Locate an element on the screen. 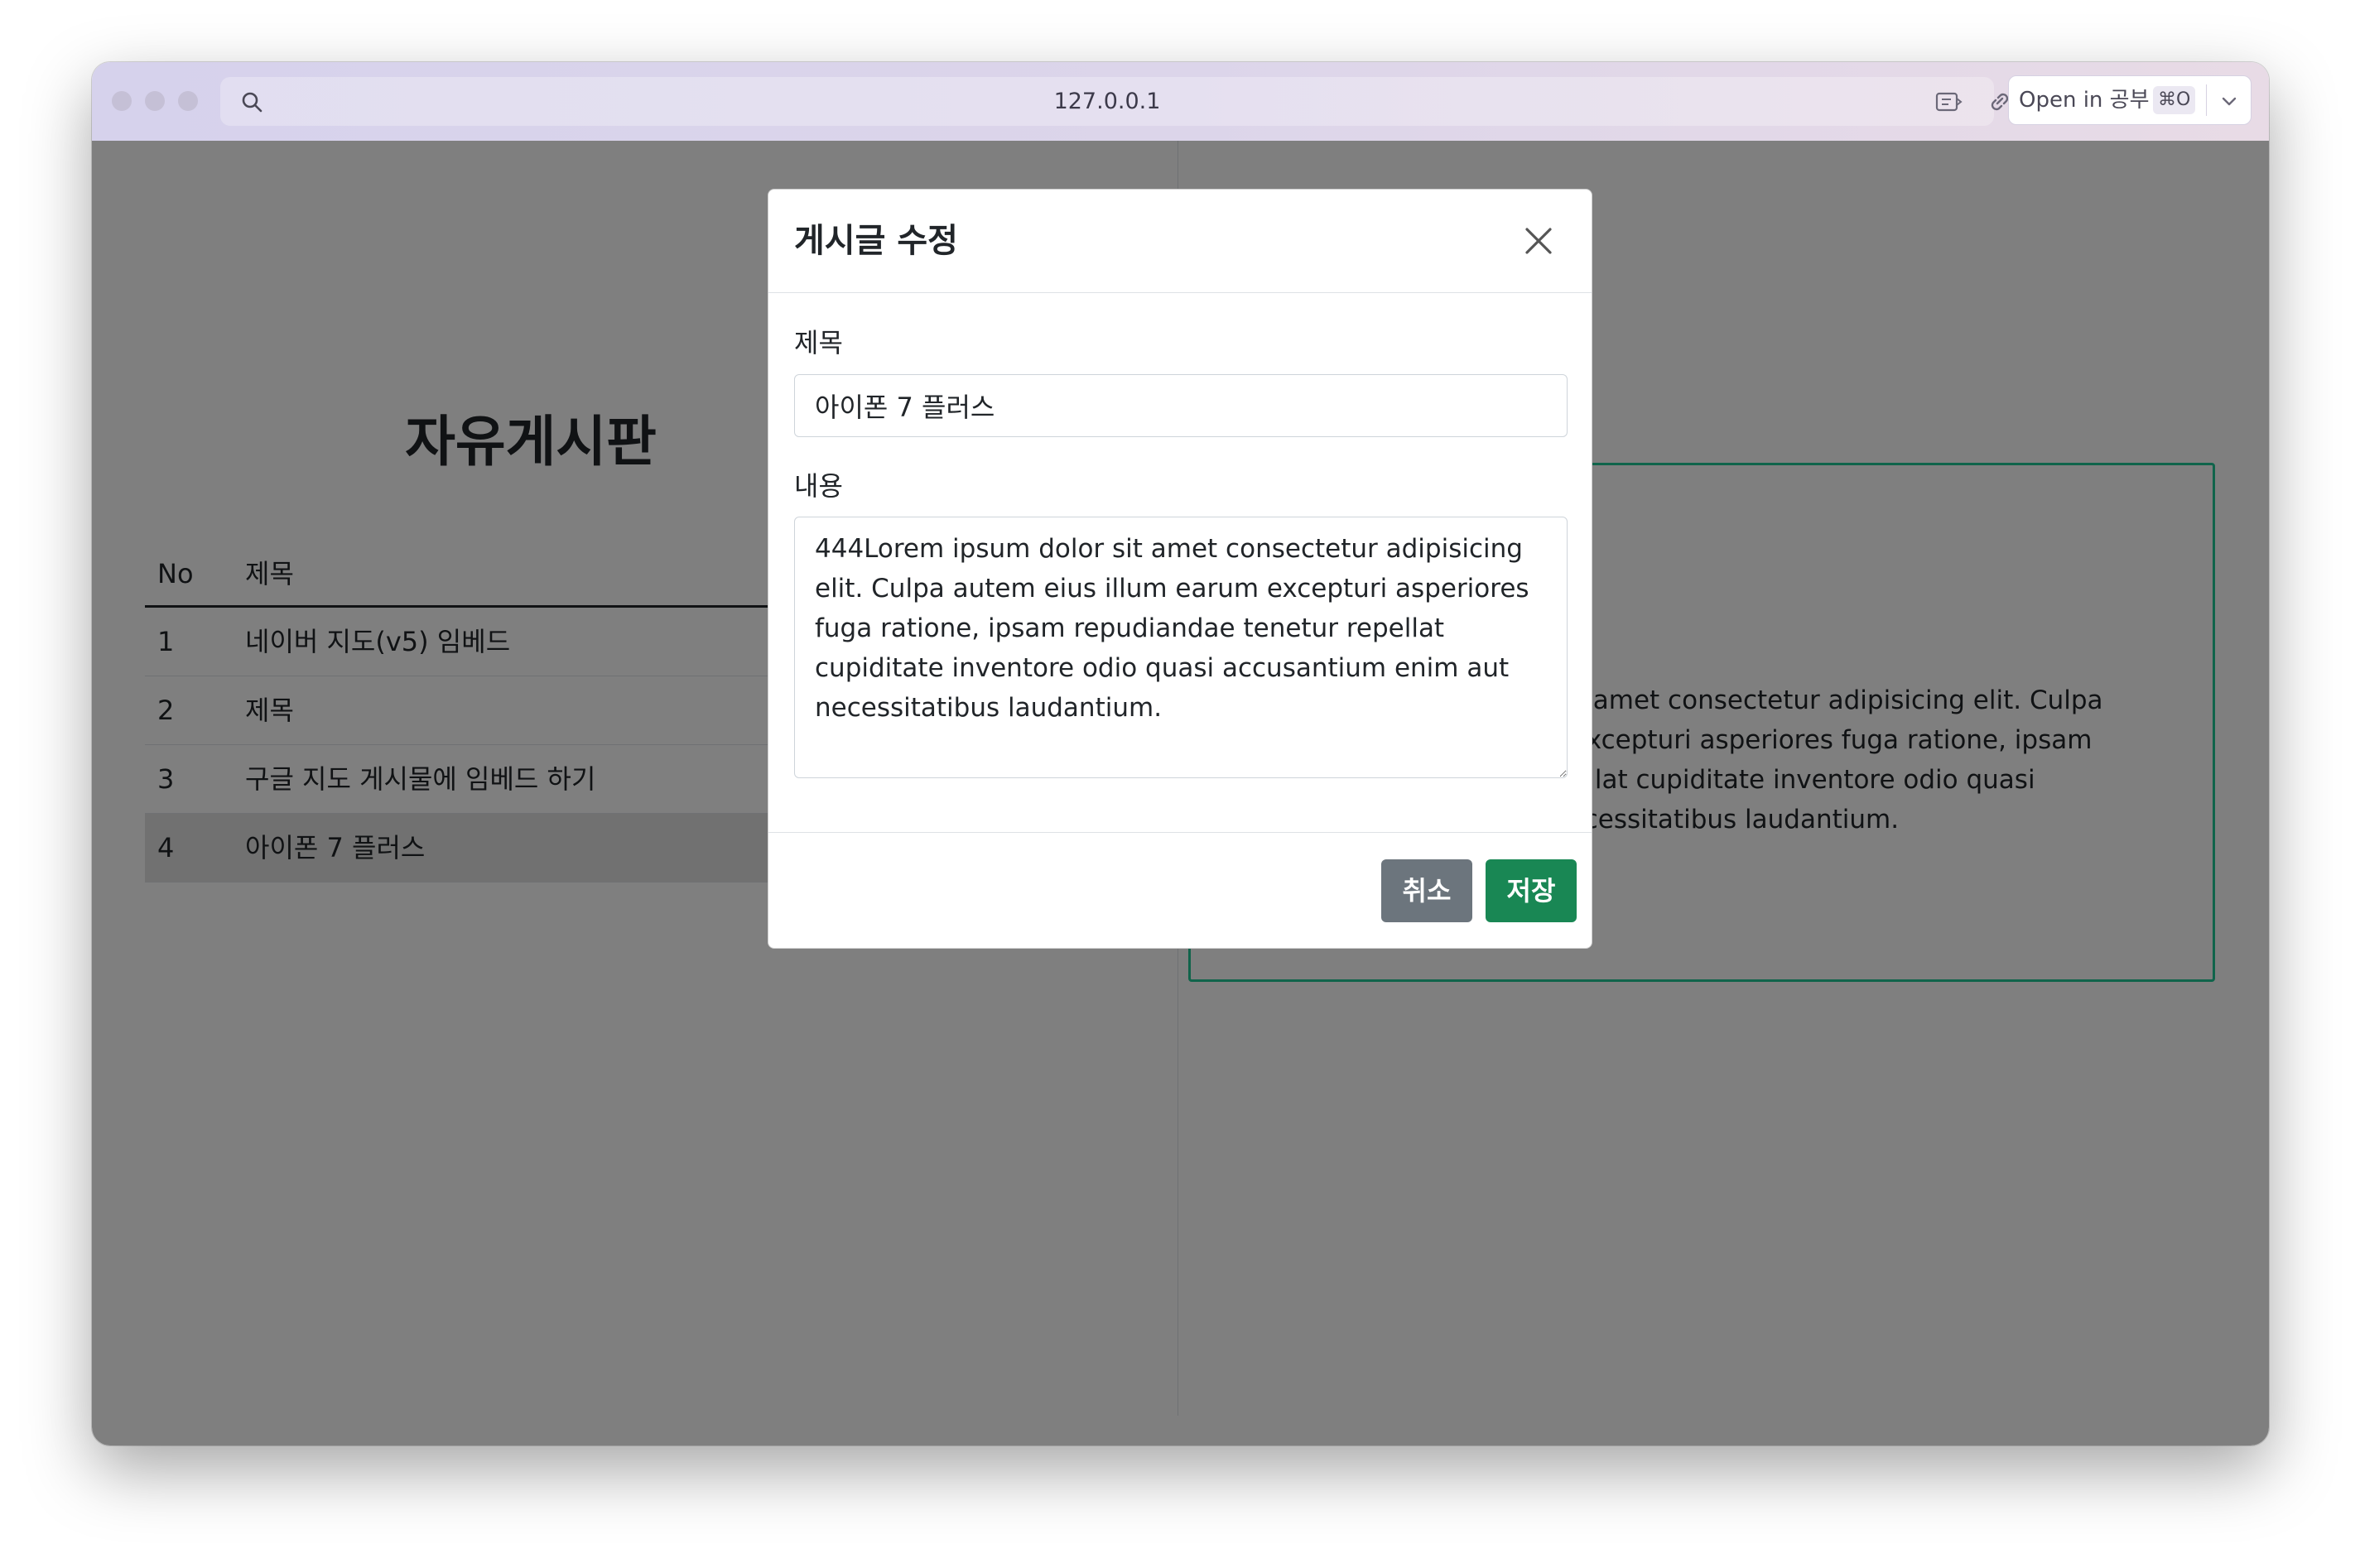  subject-input is located at coordinates (1181, 405).